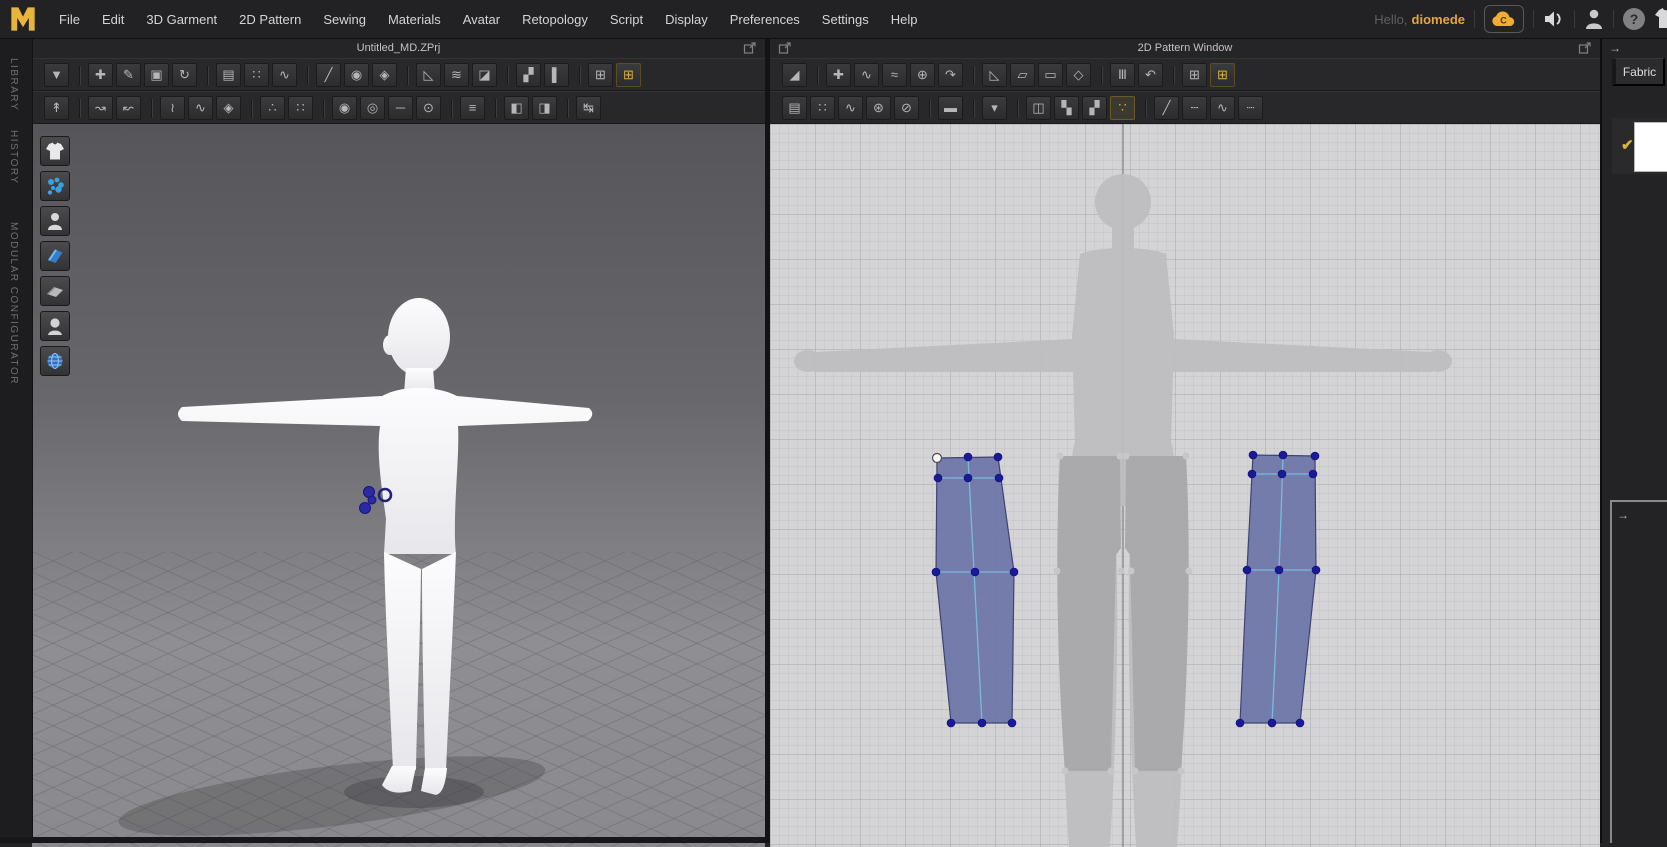 The image size is (1667, 847). I want to click on show-fabric-button, so click(55, 256).